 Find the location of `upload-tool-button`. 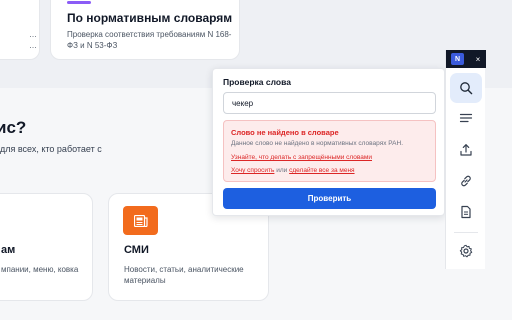

upload-tool-button is located at coordinates (466, 150).